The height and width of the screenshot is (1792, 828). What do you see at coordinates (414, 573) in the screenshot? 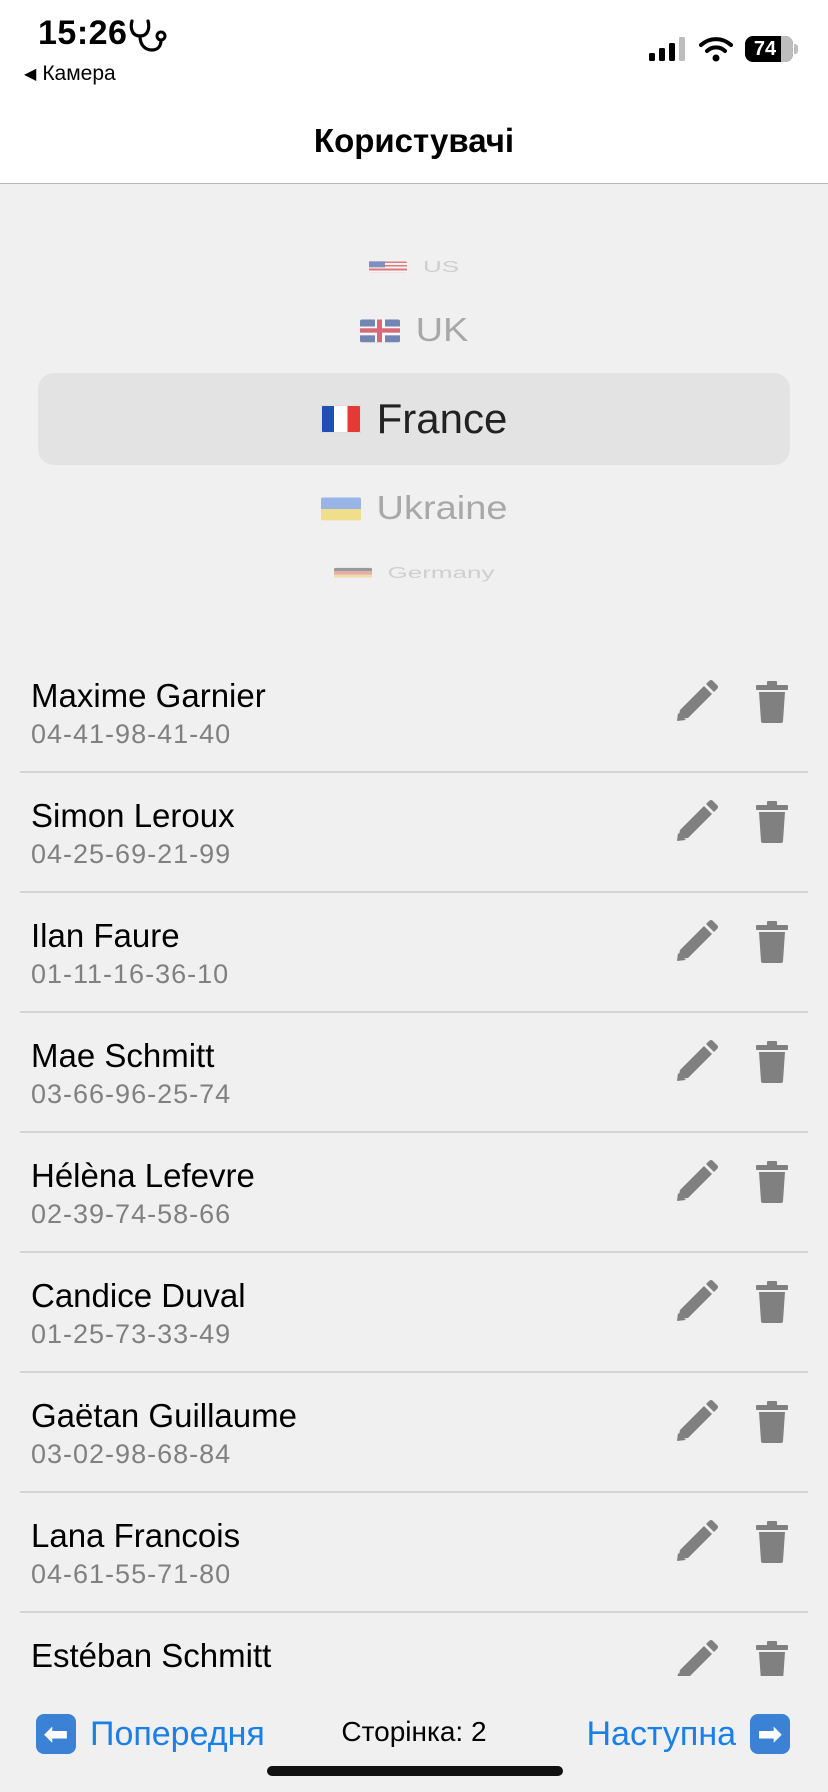
I see `picker-option-germany: Germany` at bounding box center [414, 573].